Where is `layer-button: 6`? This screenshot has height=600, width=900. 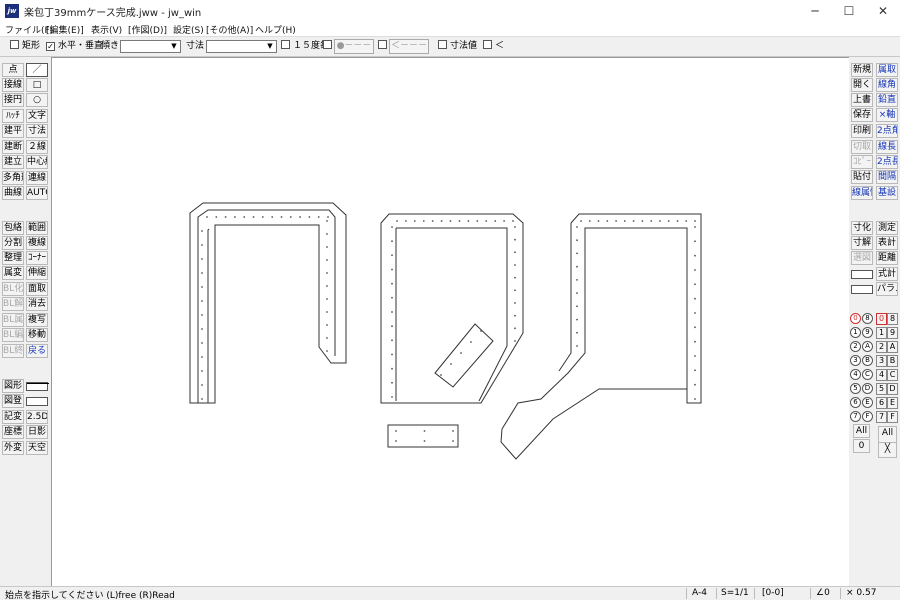
layer-button: 6 is located at coordinates (881, 403).